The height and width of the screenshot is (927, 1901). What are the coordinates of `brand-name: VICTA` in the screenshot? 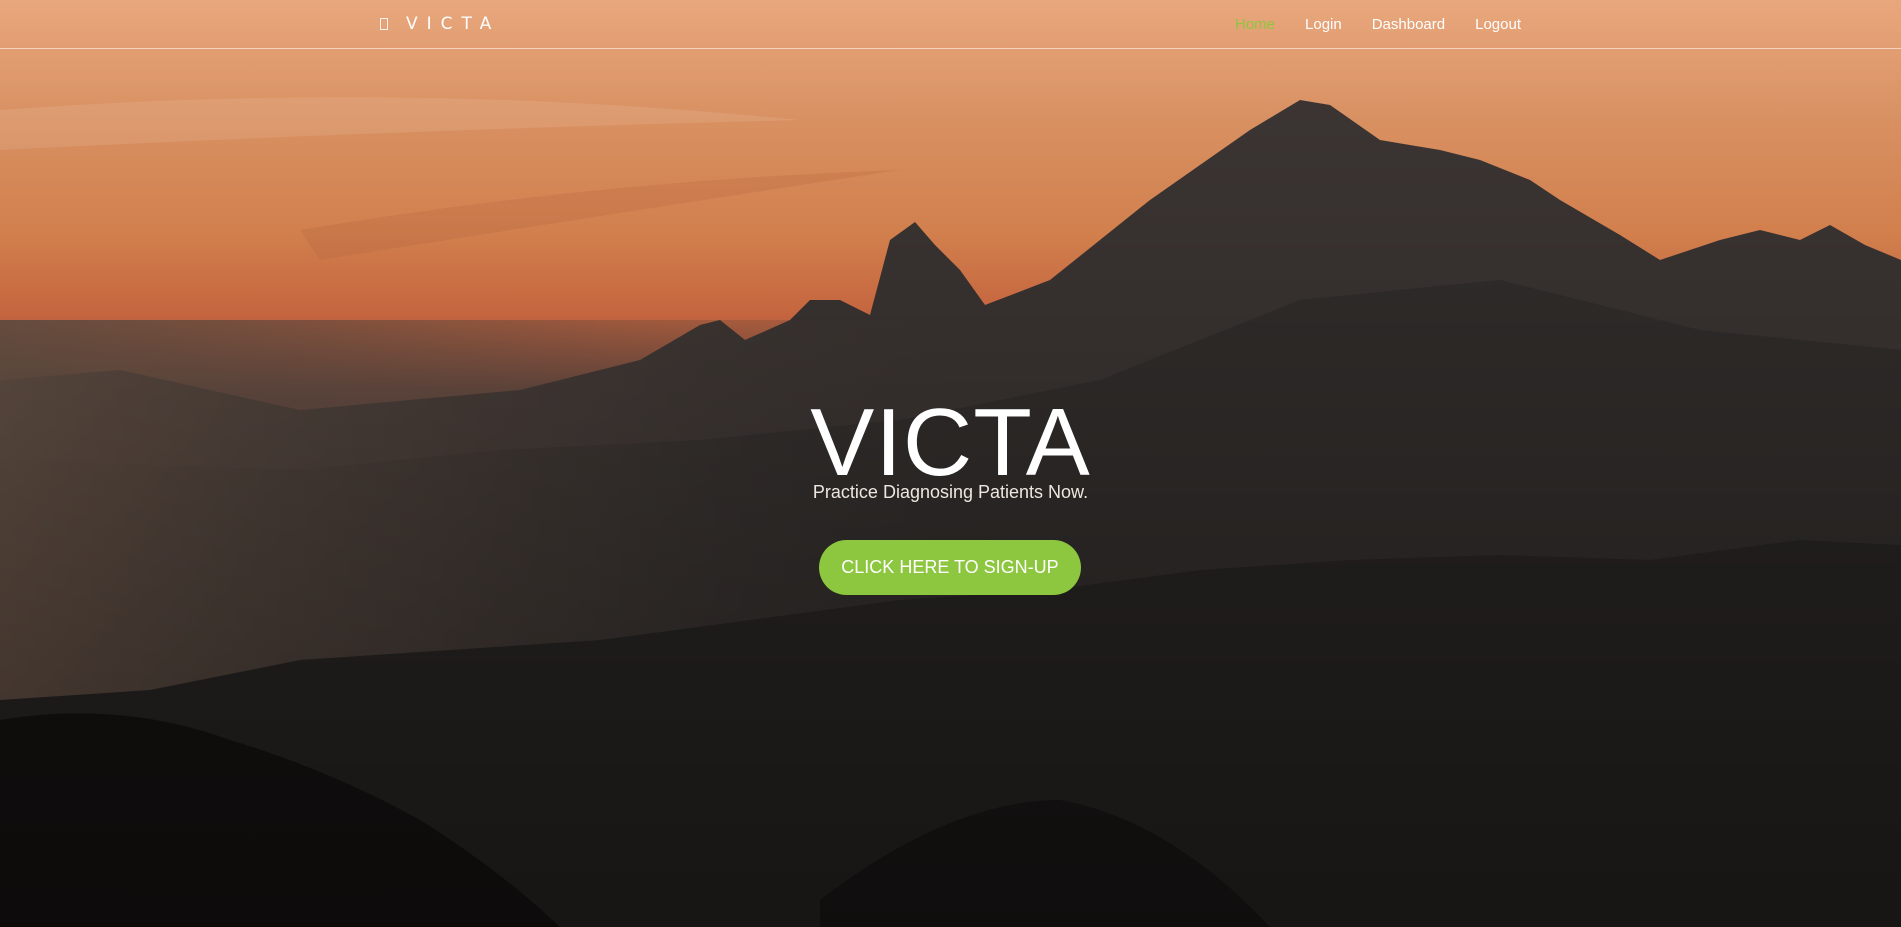 It's located at (453, 24).